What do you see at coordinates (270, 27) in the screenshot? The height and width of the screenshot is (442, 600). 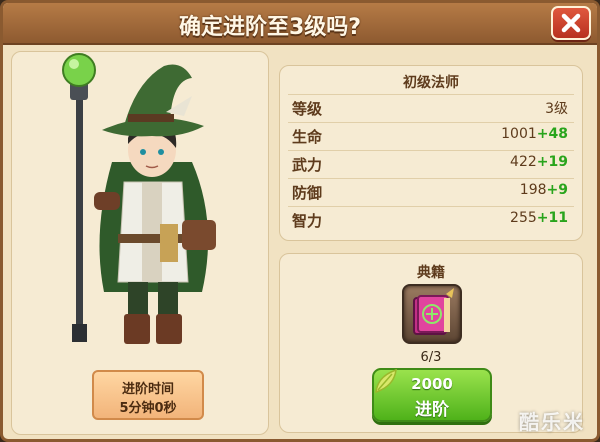 I see `dialog-title: 确定进阶至3级吗?` at bounding box center [270, 27].